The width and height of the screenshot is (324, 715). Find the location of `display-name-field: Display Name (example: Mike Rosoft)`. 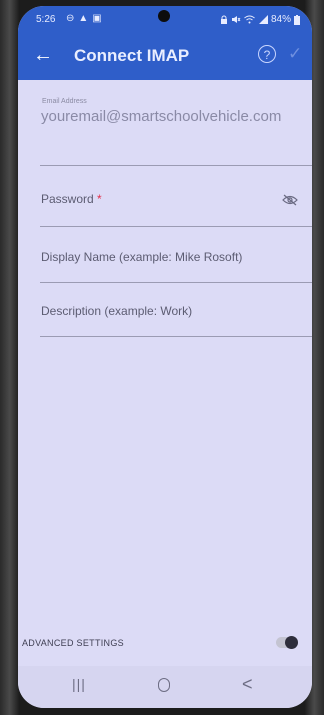

display-name-field: Display Name (example: Mike Rosoft) is located at coordinates (165, 254).